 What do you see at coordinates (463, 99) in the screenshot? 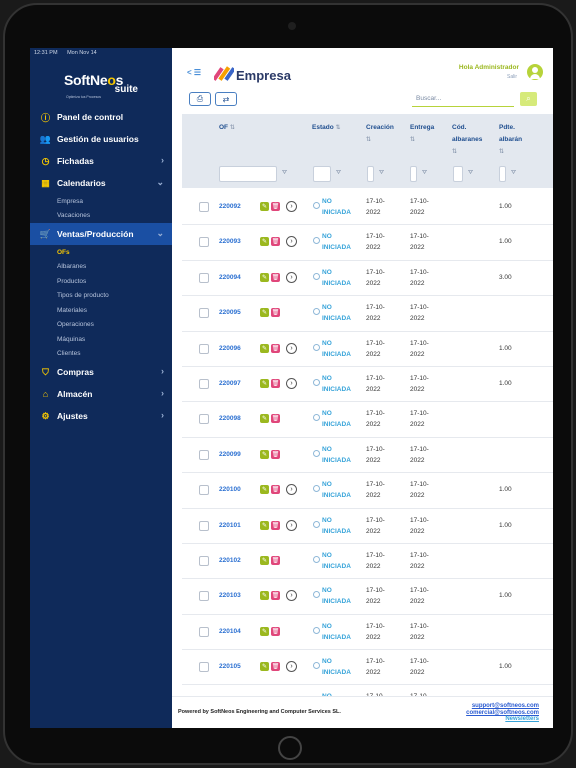
I see `search-input` at bounding box center [463, 99].